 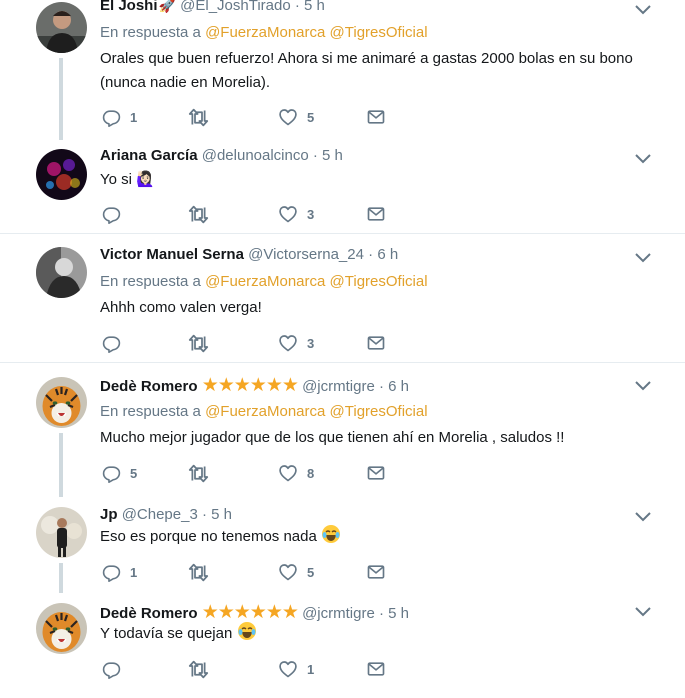 What do you see at coordinates (109, 514) in the screenshot?
I see `display-name: Jp` at bounding box center [109, 514].